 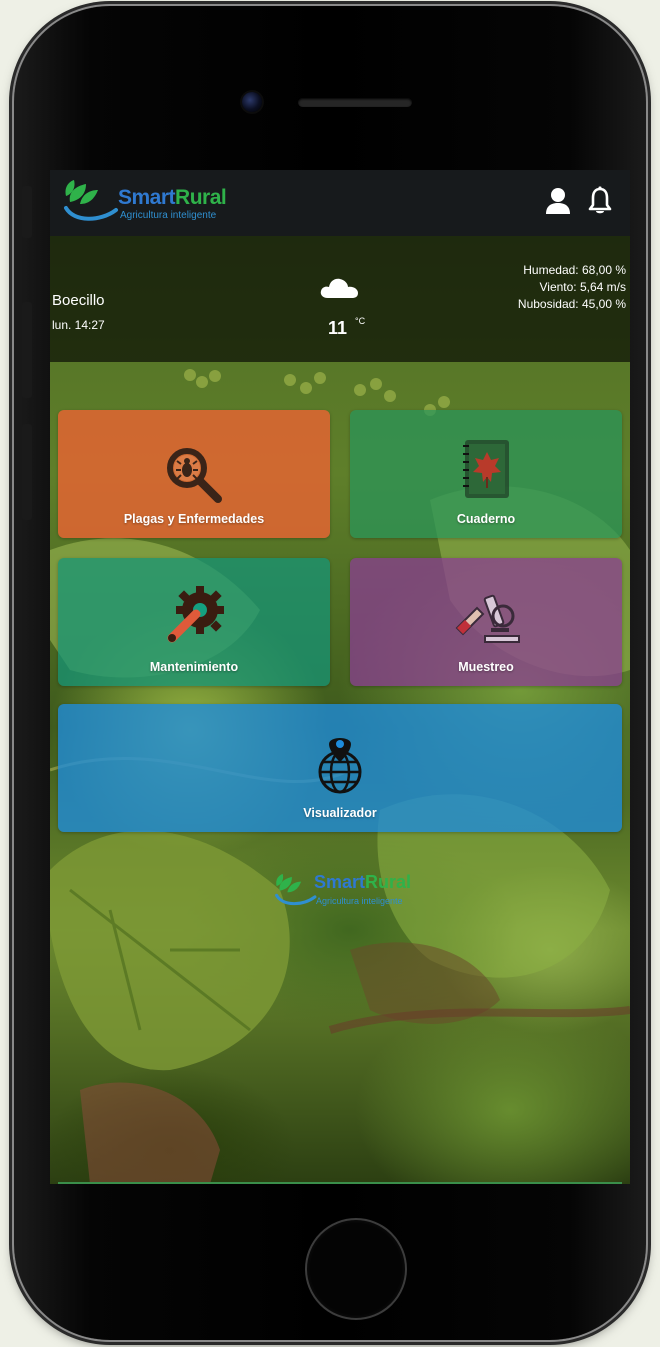 What do you see at coordinates (574, 270) in the screenshot?
I see `weather-humidity: Humedad: 68,00 %` at bounding box center [574, 270].